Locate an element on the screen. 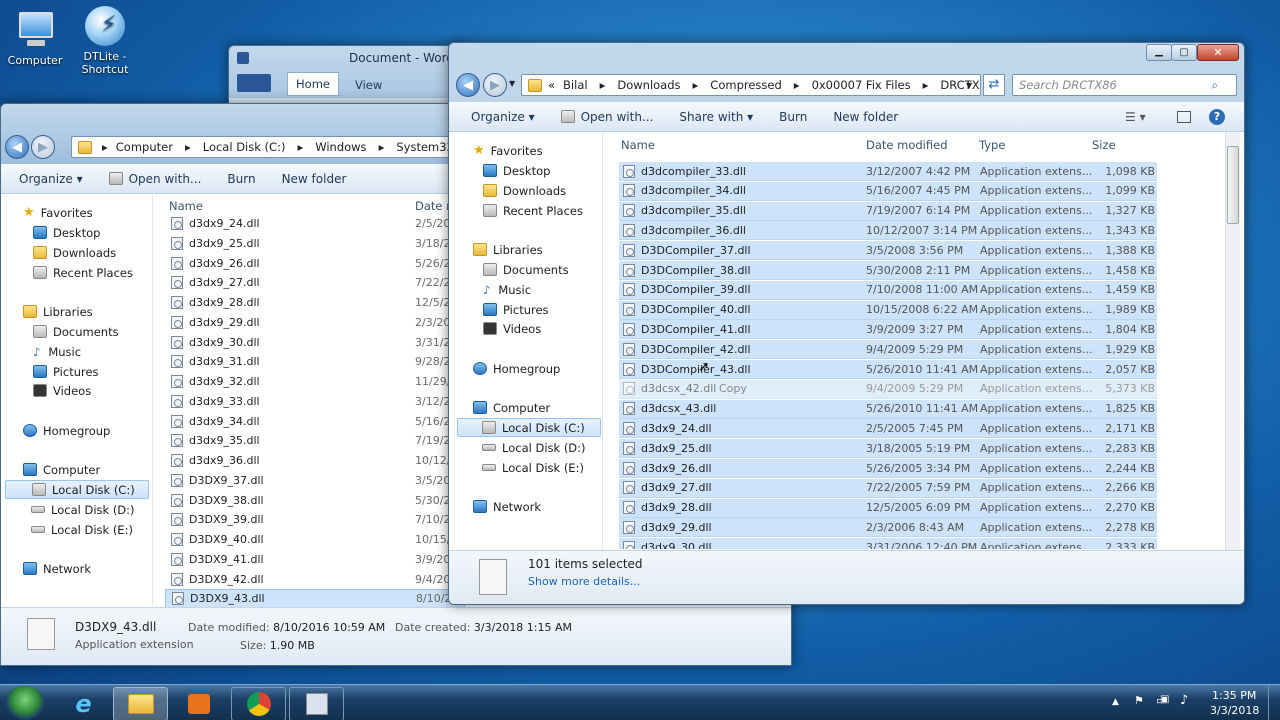  share-with-button: Share with ▾ is located at coordinates (716, 117).